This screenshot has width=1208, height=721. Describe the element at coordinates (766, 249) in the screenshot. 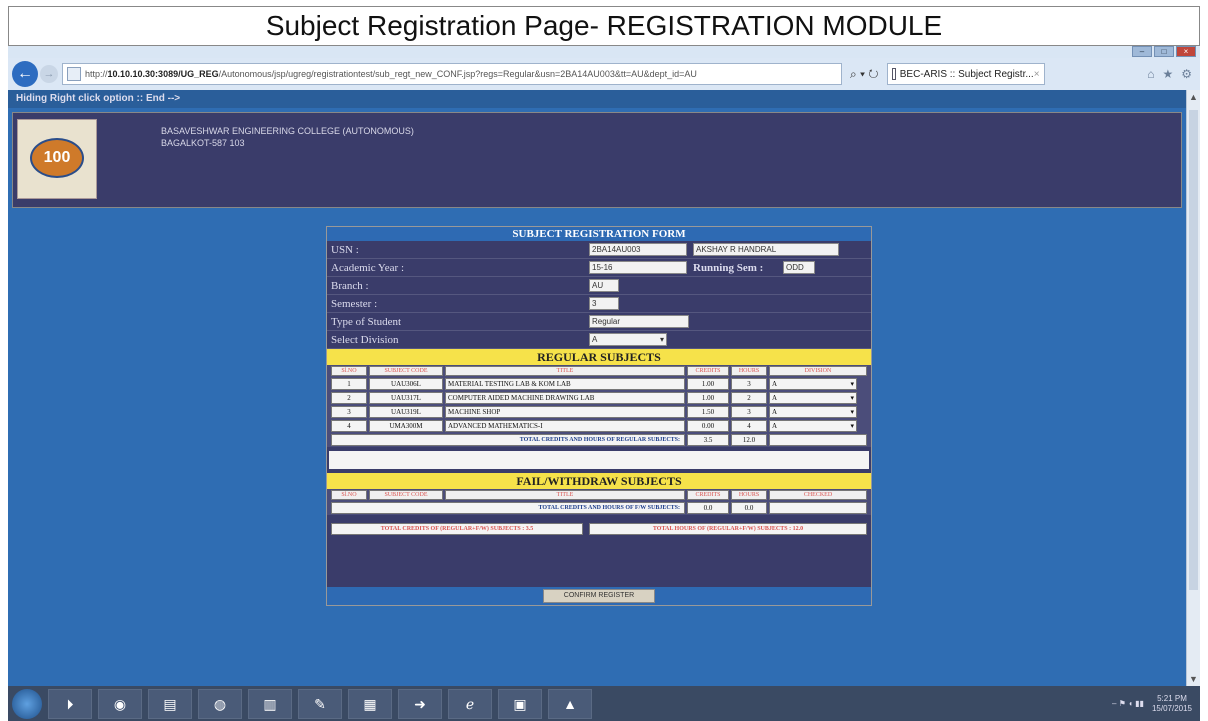

I see `student-name-field: AKSHAY R HANDRAL` at that location.